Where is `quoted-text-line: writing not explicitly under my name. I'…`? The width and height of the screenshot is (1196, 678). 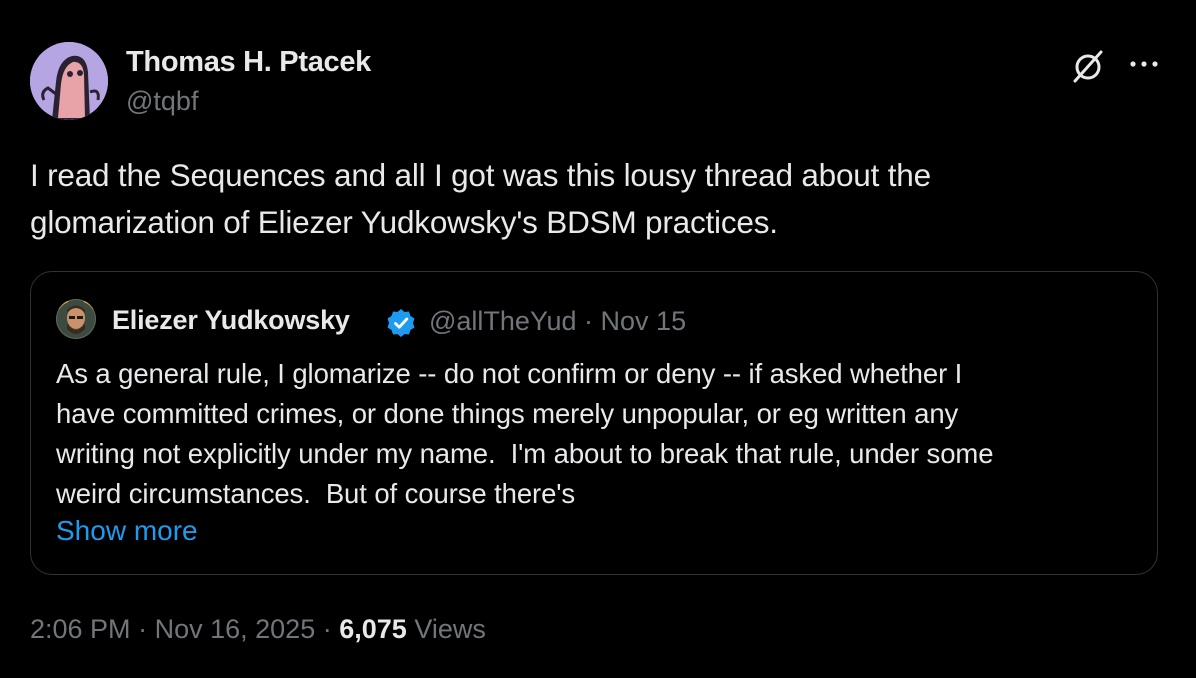 quoted-text-line: writing not explicitly under my name. I'… is located at coordinates (525, 453).